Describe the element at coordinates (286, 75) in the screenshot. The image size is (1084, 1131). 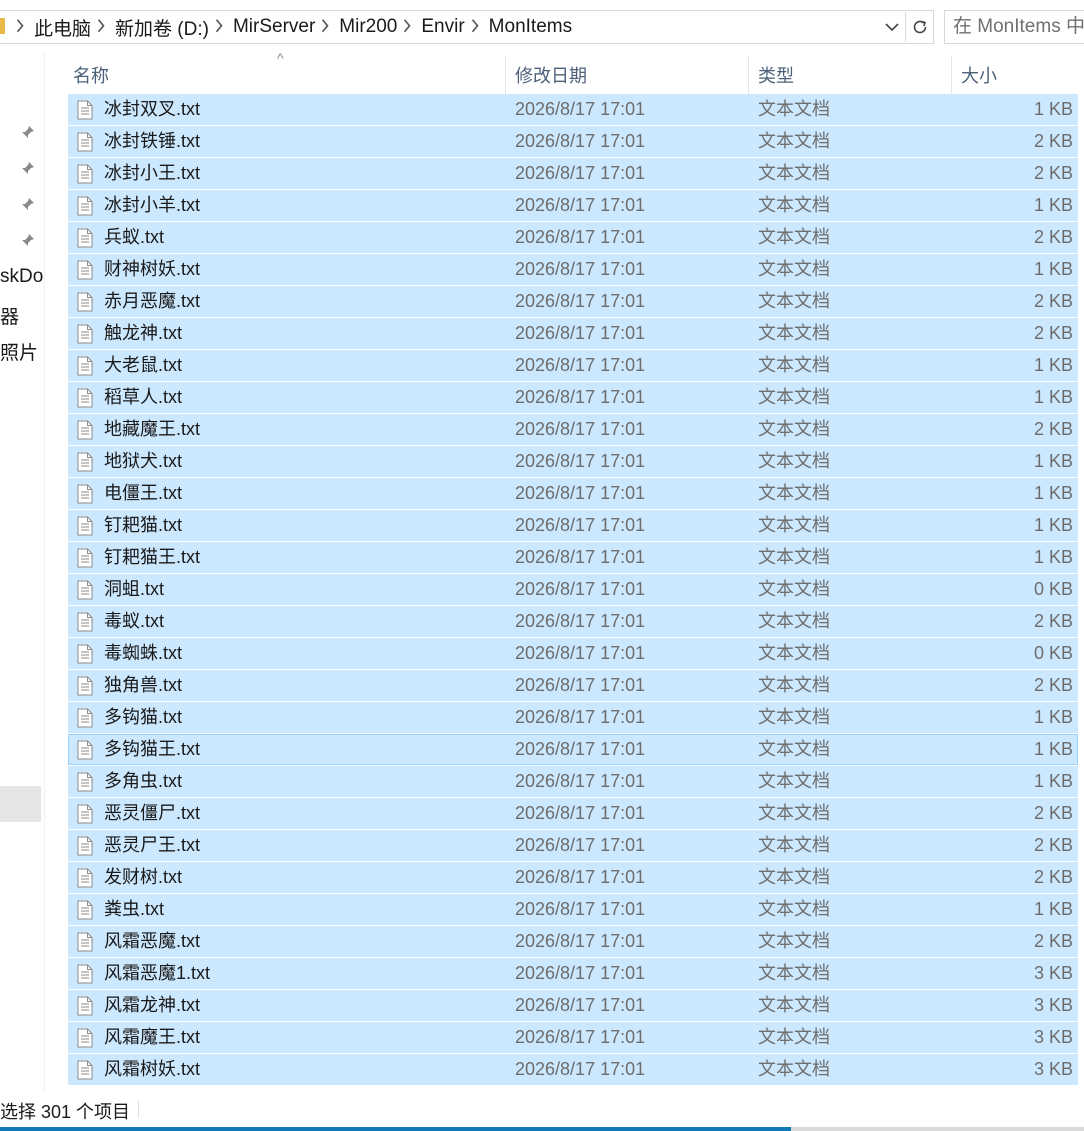
I see `column-header-name: 名称` at that location.